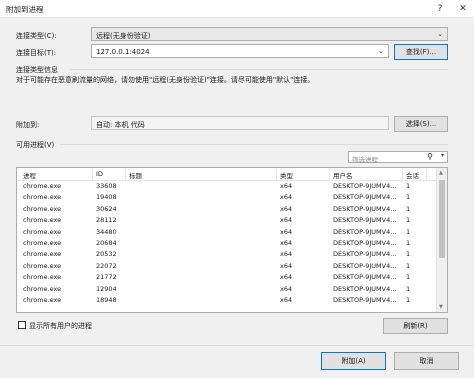 Image resolution: width=474 pixels, height=378 pixels. What do you see at coordinates (442, 219) in the screenshot?
I see `scrollbar-thumb` at bounding box center [442, 219].